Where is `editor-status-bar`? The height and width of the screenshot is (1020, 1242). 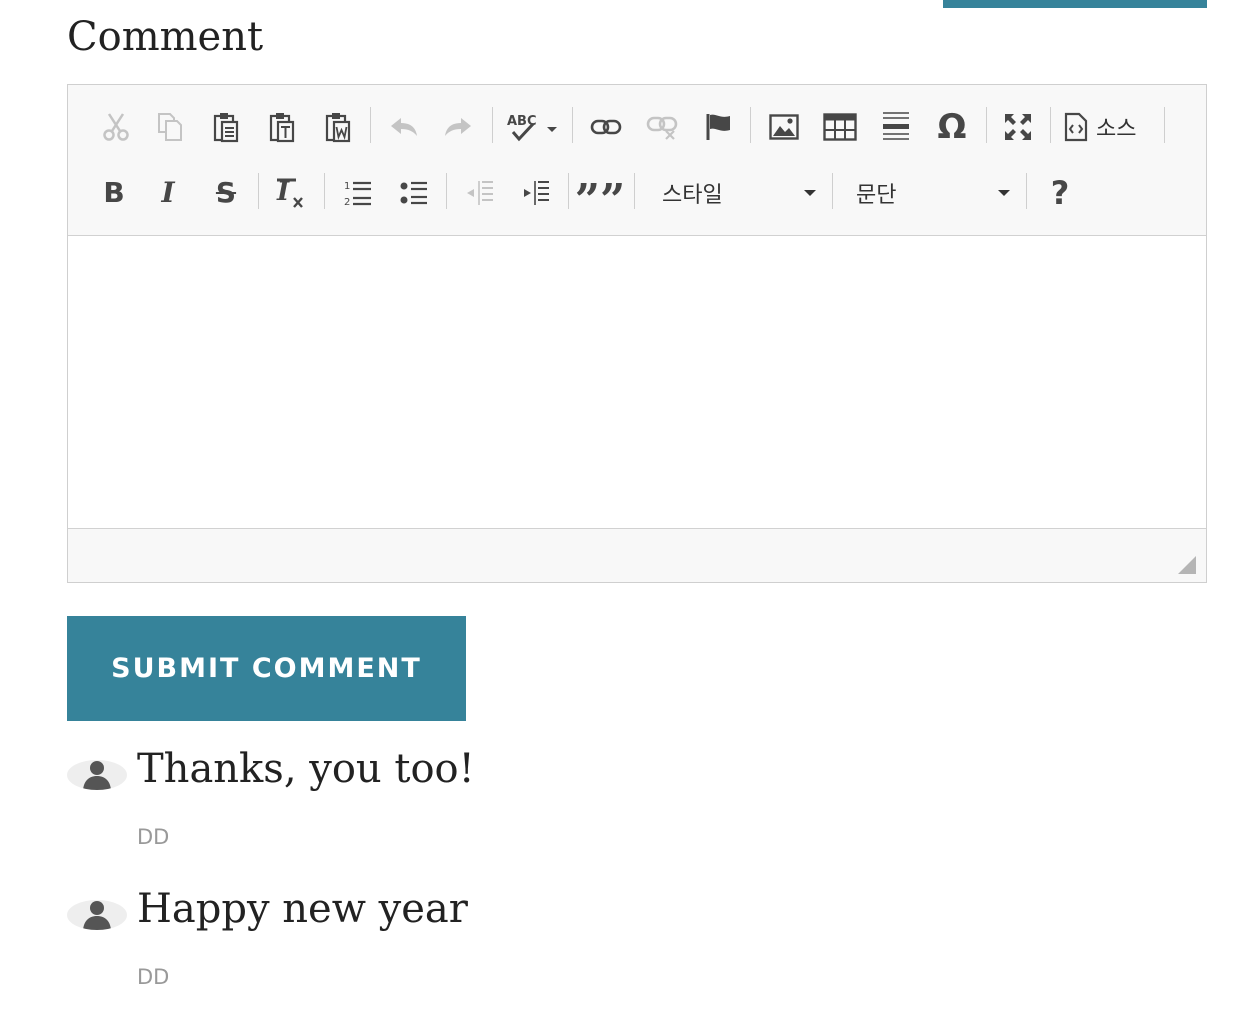 editor-status-bar is located at coordinates (637, 555).